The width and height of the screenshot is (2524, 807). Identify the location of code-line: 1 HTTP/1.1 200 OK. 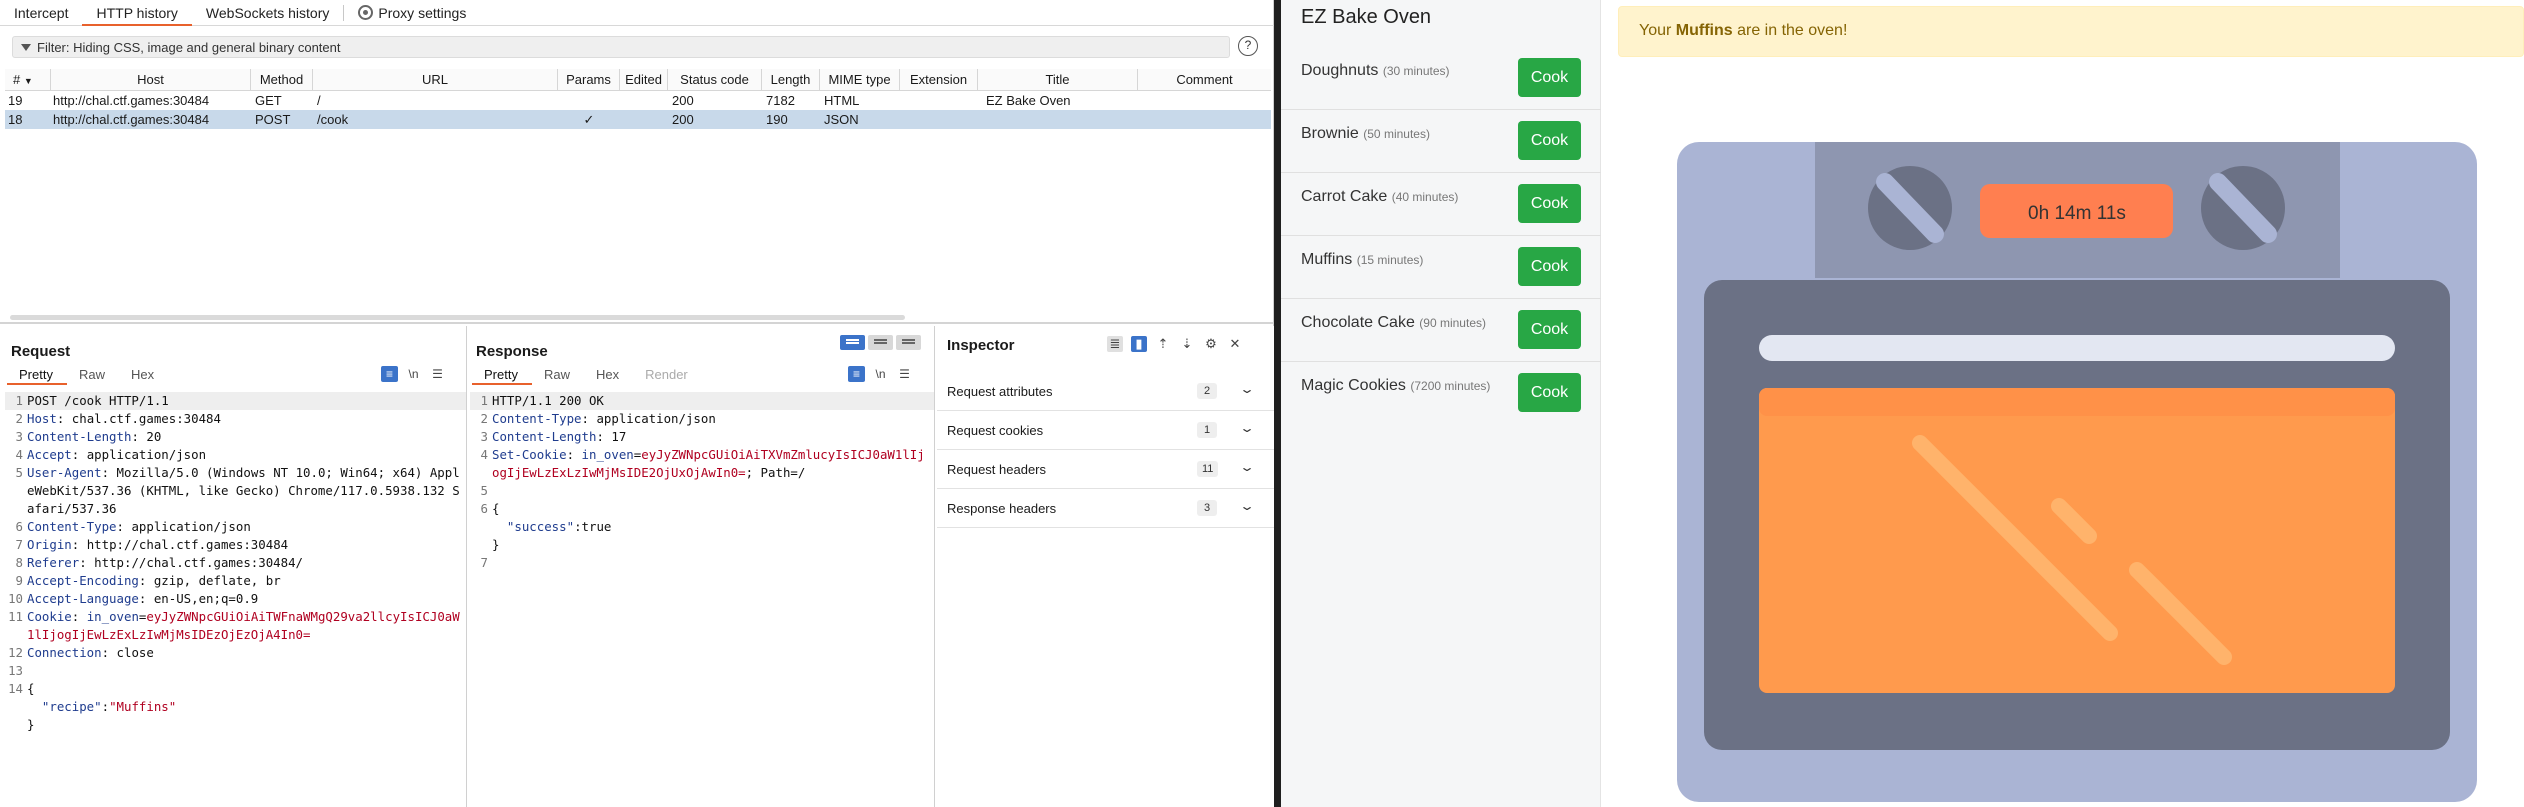
(702, 401).